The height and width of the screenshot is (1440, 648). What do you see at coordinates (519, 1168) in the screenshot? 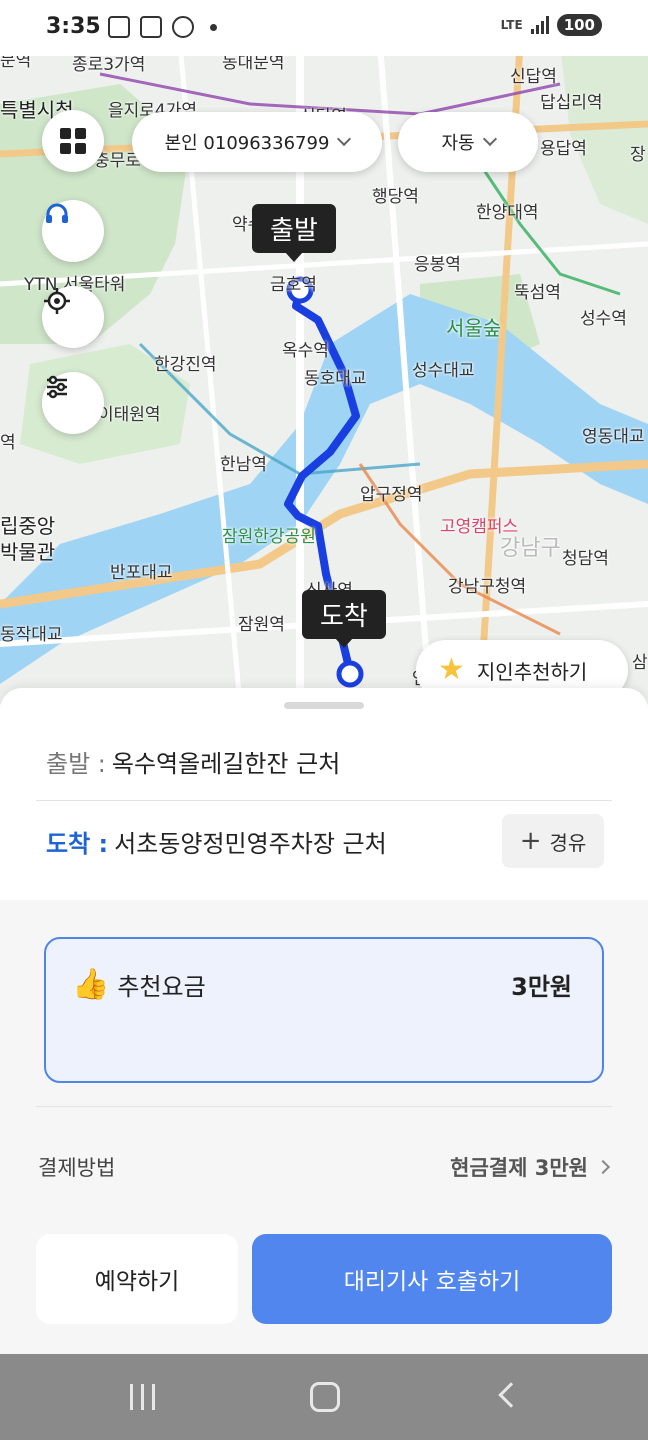
I see `payment-method-value: 현금결제 3만원` at bounding box center [519, 1168].